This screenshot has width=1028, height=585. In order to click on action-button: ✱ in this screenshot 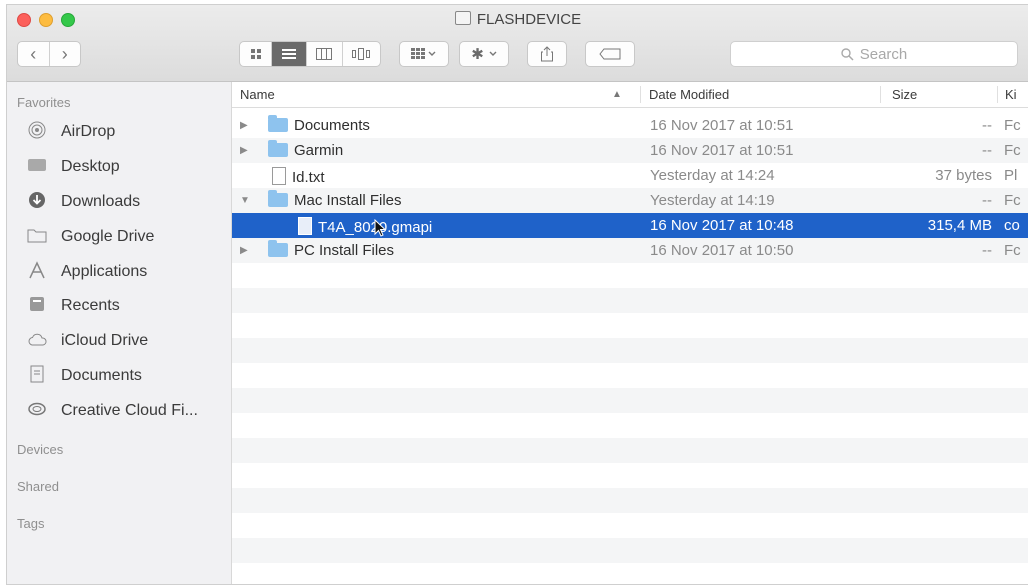, I will do `click(484, 54)`.